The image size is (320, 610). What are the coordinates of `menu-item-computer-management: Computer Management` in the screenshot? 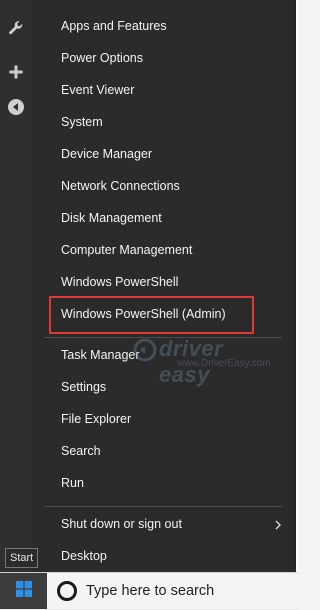 It's located at (163, 250).